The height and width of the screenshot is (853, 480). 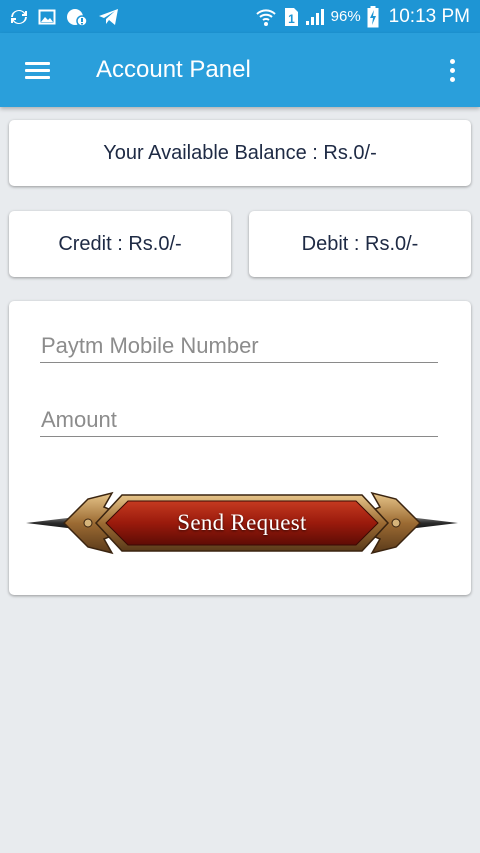 What do you see at coordinates (47, 17) in the screenshot?
I see `image-icon` at bounding box center [47, 17].